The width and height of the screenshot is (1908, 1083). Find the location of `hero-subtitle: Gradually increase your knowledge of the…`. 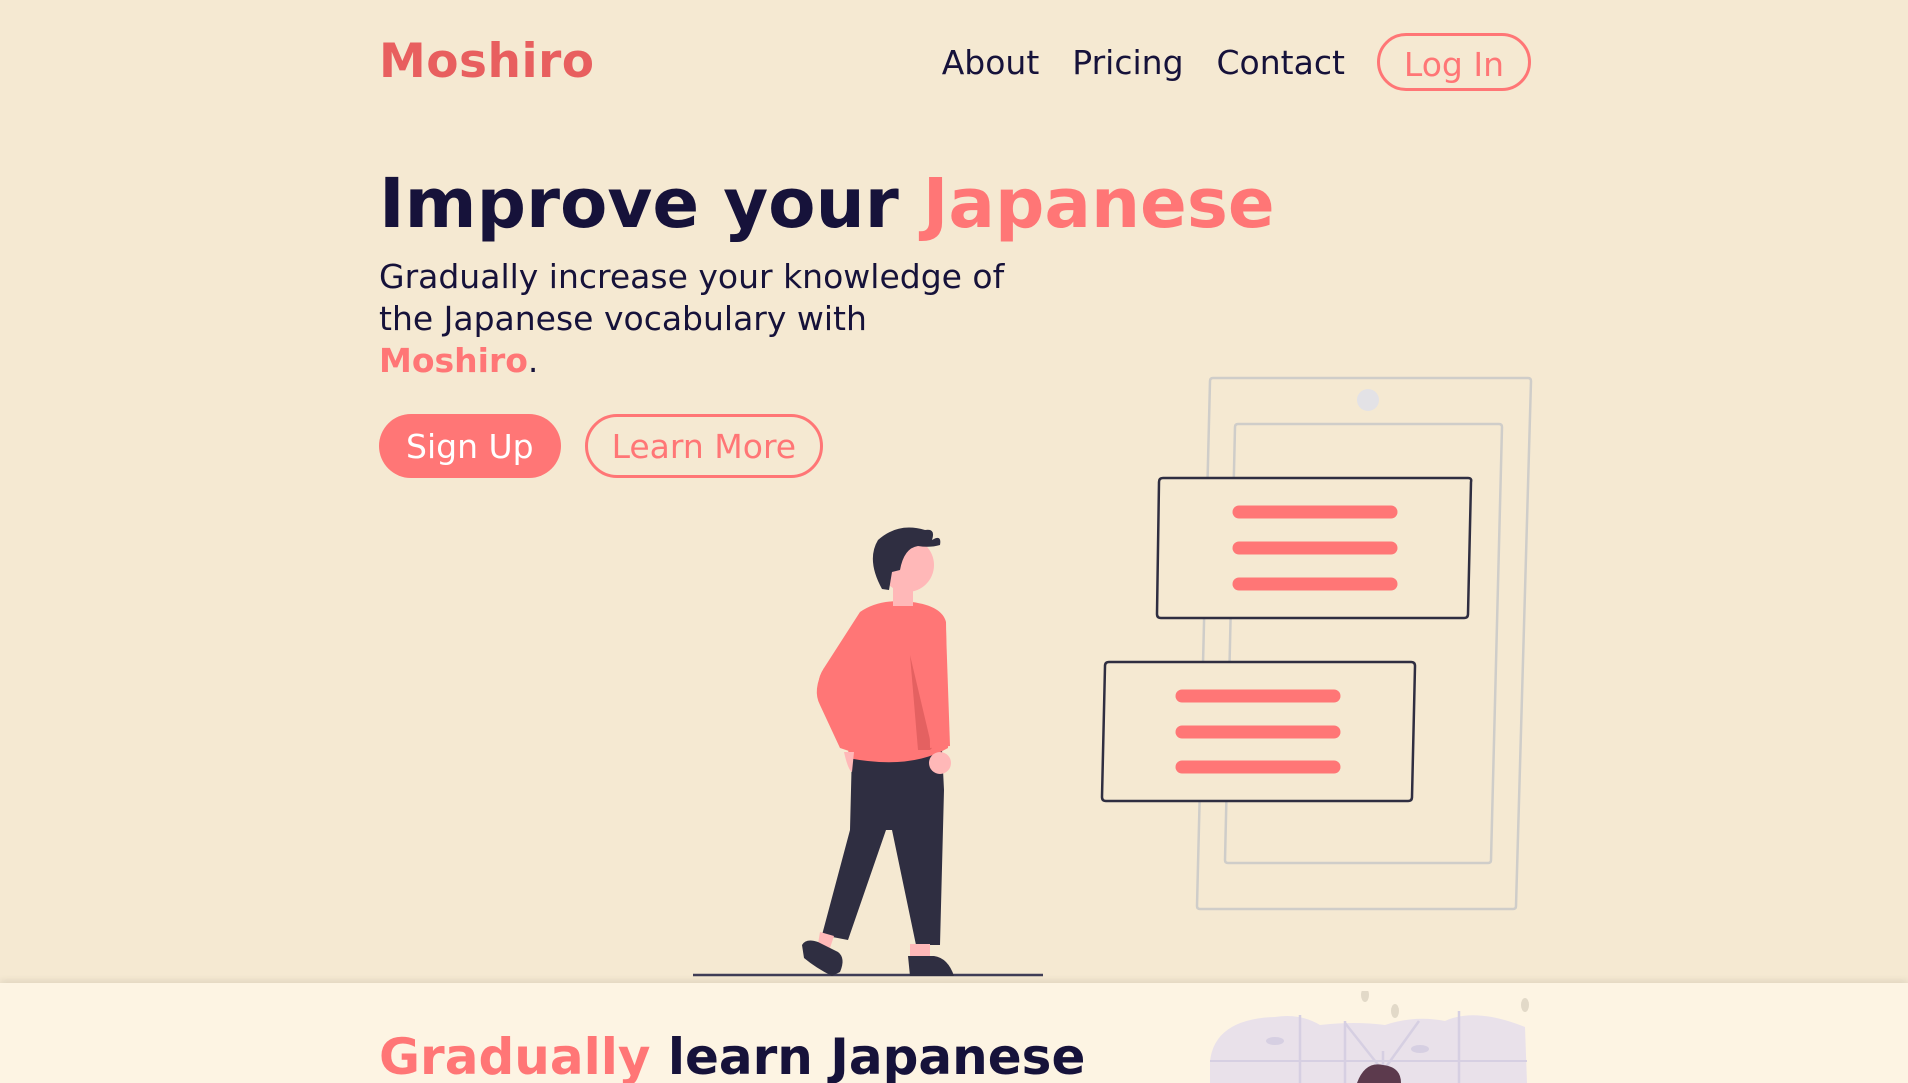

hero-subtitle: Gradually increase your knowledge of the… is located at coordinates (699, 319).